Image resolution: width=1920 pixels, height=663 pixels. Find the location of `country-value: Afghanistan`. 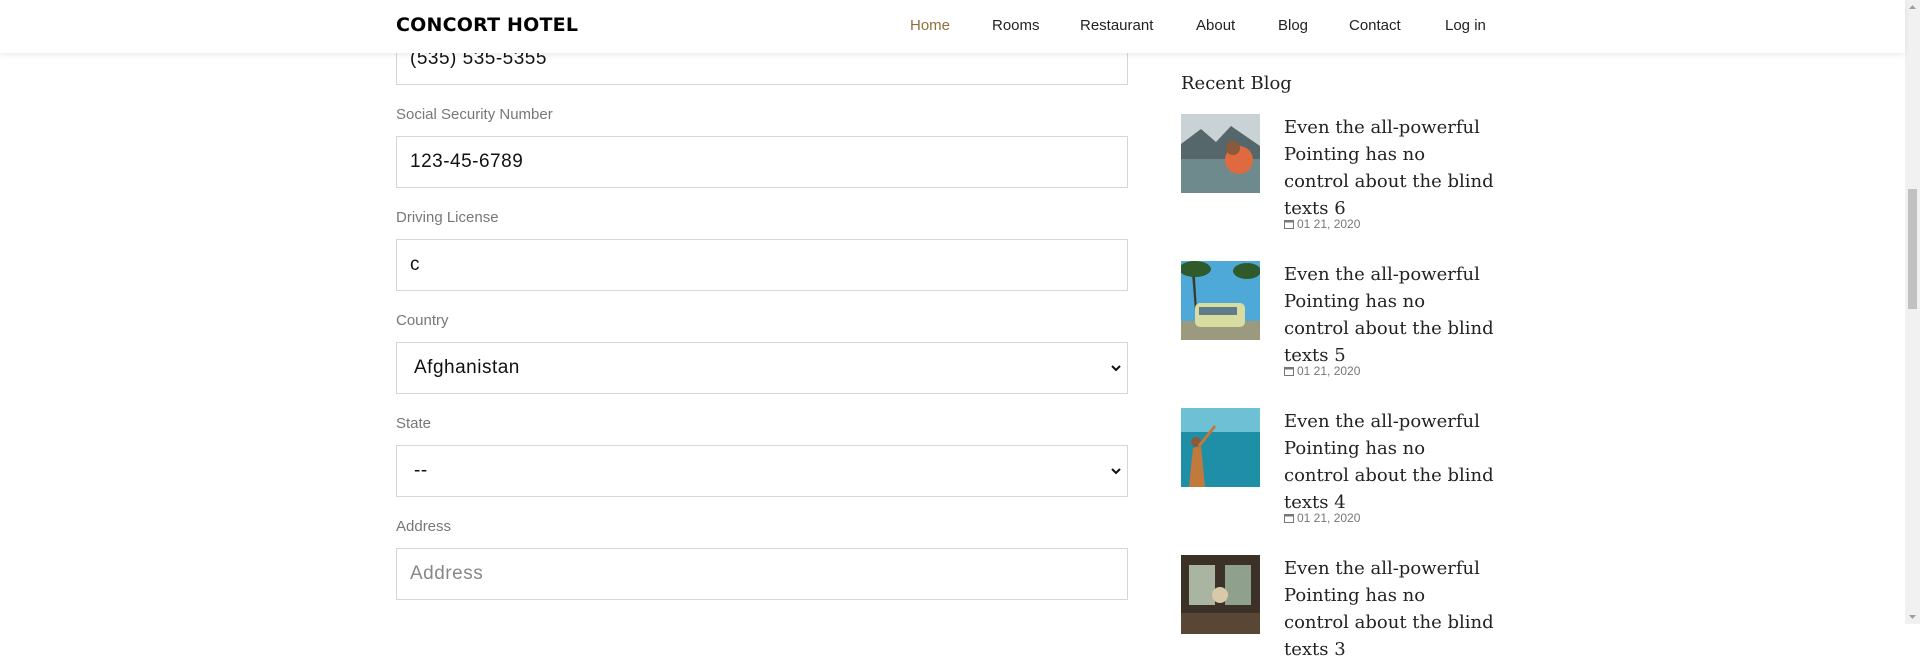

country-value: Afghanistan is located at coordinates (467, 367).